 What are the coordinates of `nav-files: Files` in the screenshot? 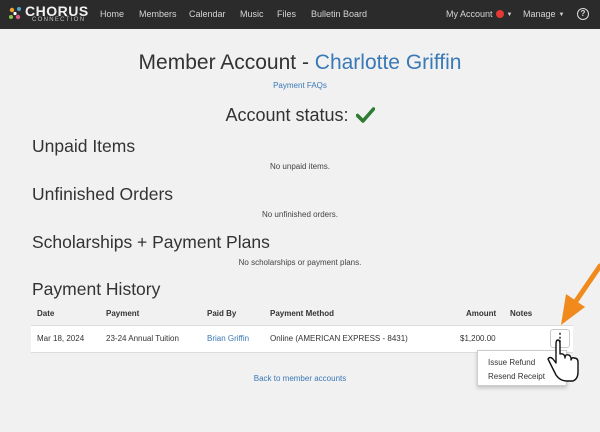 It's located at (286, 14).